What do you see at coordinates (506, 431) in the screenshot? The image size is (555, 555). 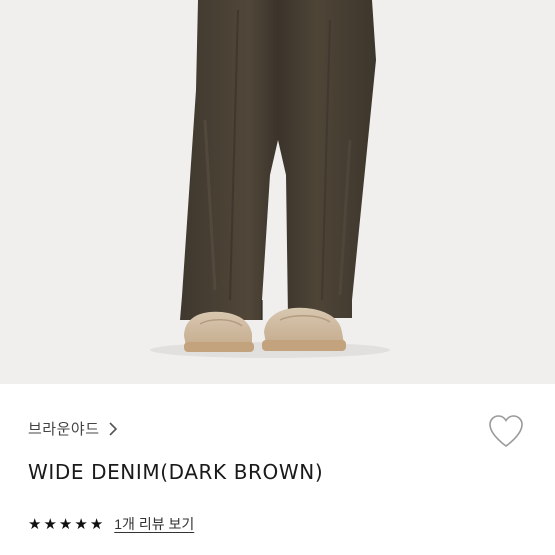 I see `heart-outline-icon` at bounding box center [506, 431].